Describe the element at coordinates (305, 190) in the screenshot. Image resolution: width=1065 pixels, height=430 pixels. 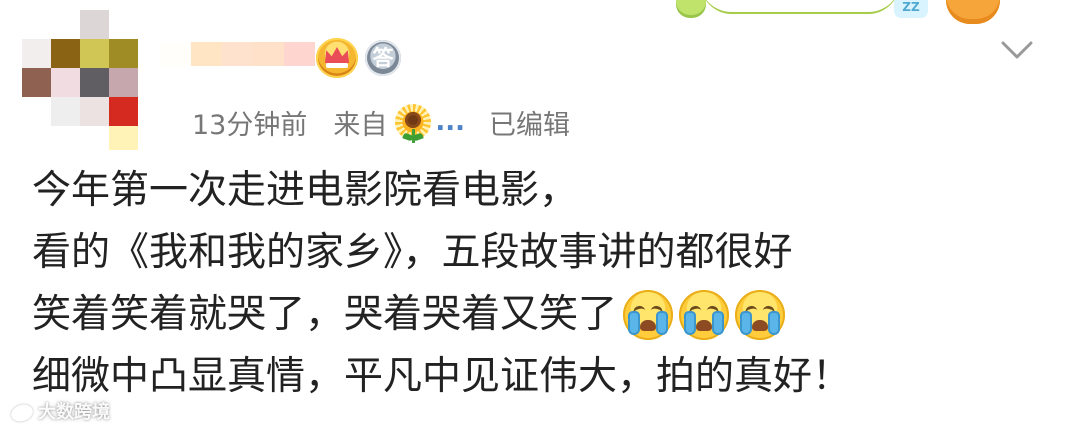
I see `post-text-line-1: 今年第一次走进电影院看电影，` at that location.